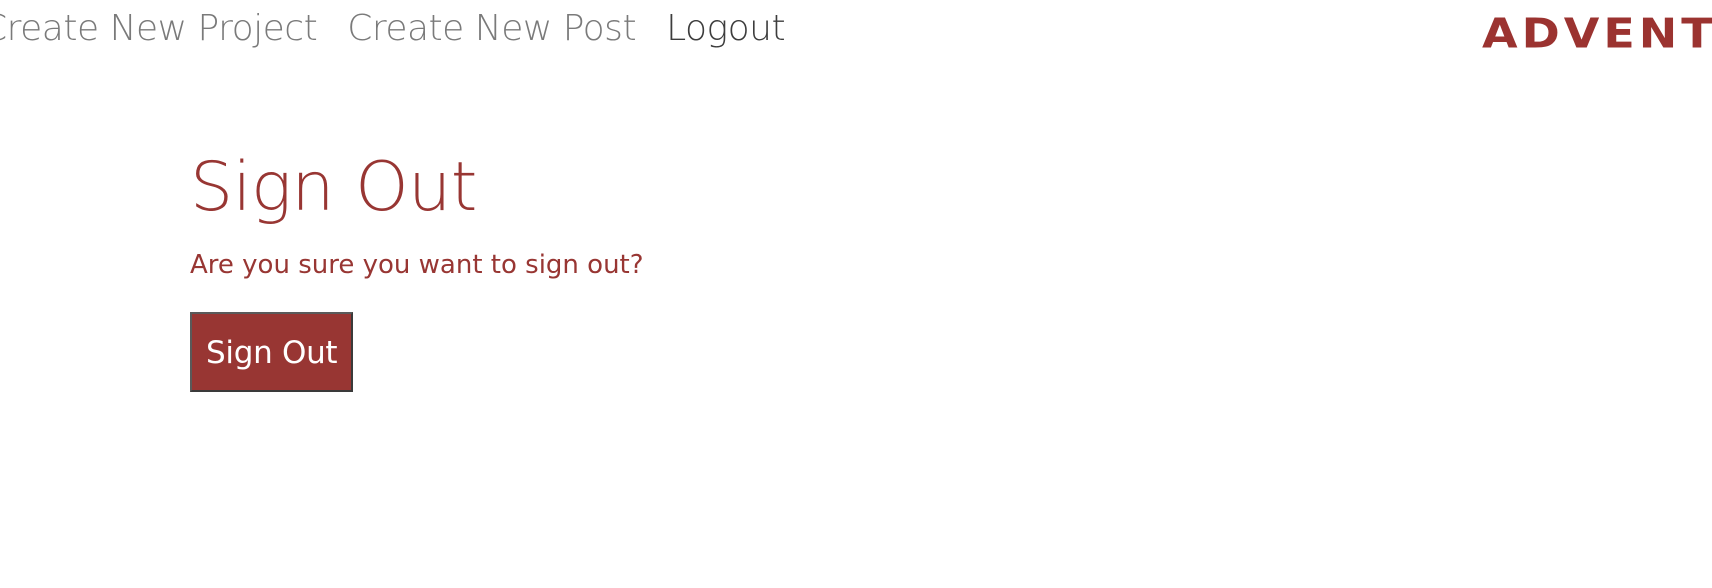  I want to click on sign-out-prompt: Are you sure you want to sign out?, so click(417, 265).